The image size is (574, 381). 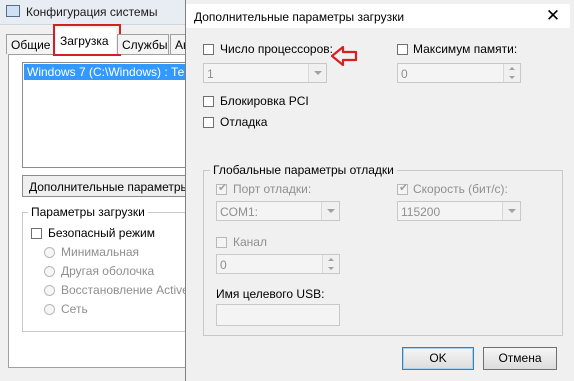 I want to click on tab-general: Общие, so click(x=30, y=44).